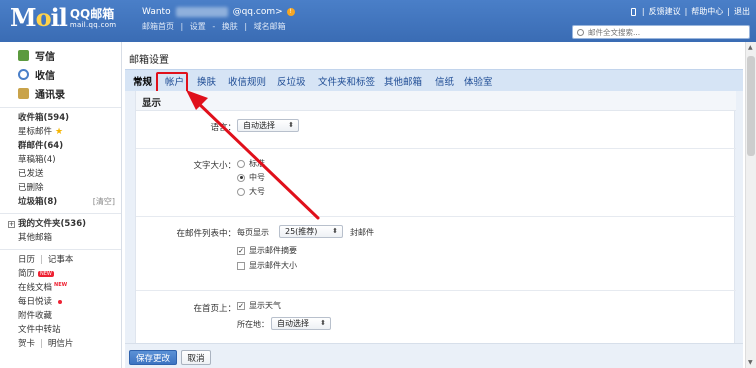 Image resolution: width=756 pixels, height=368 pixels. I want to click on qqmail-logo: M o il QQ邮箱 mail.qq.com, so click(63, 20).